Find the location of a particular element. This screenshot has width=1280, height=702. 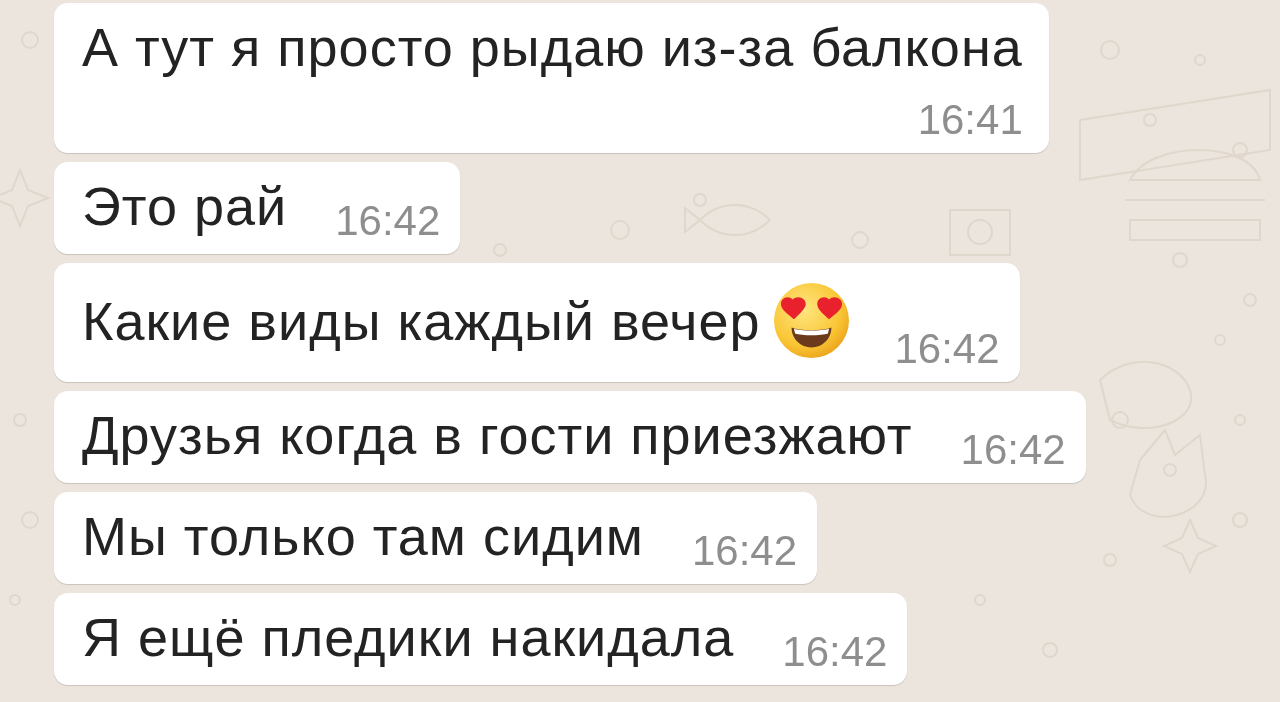

heart-eyes-emoji-icon is located at coordinates (812, 320).